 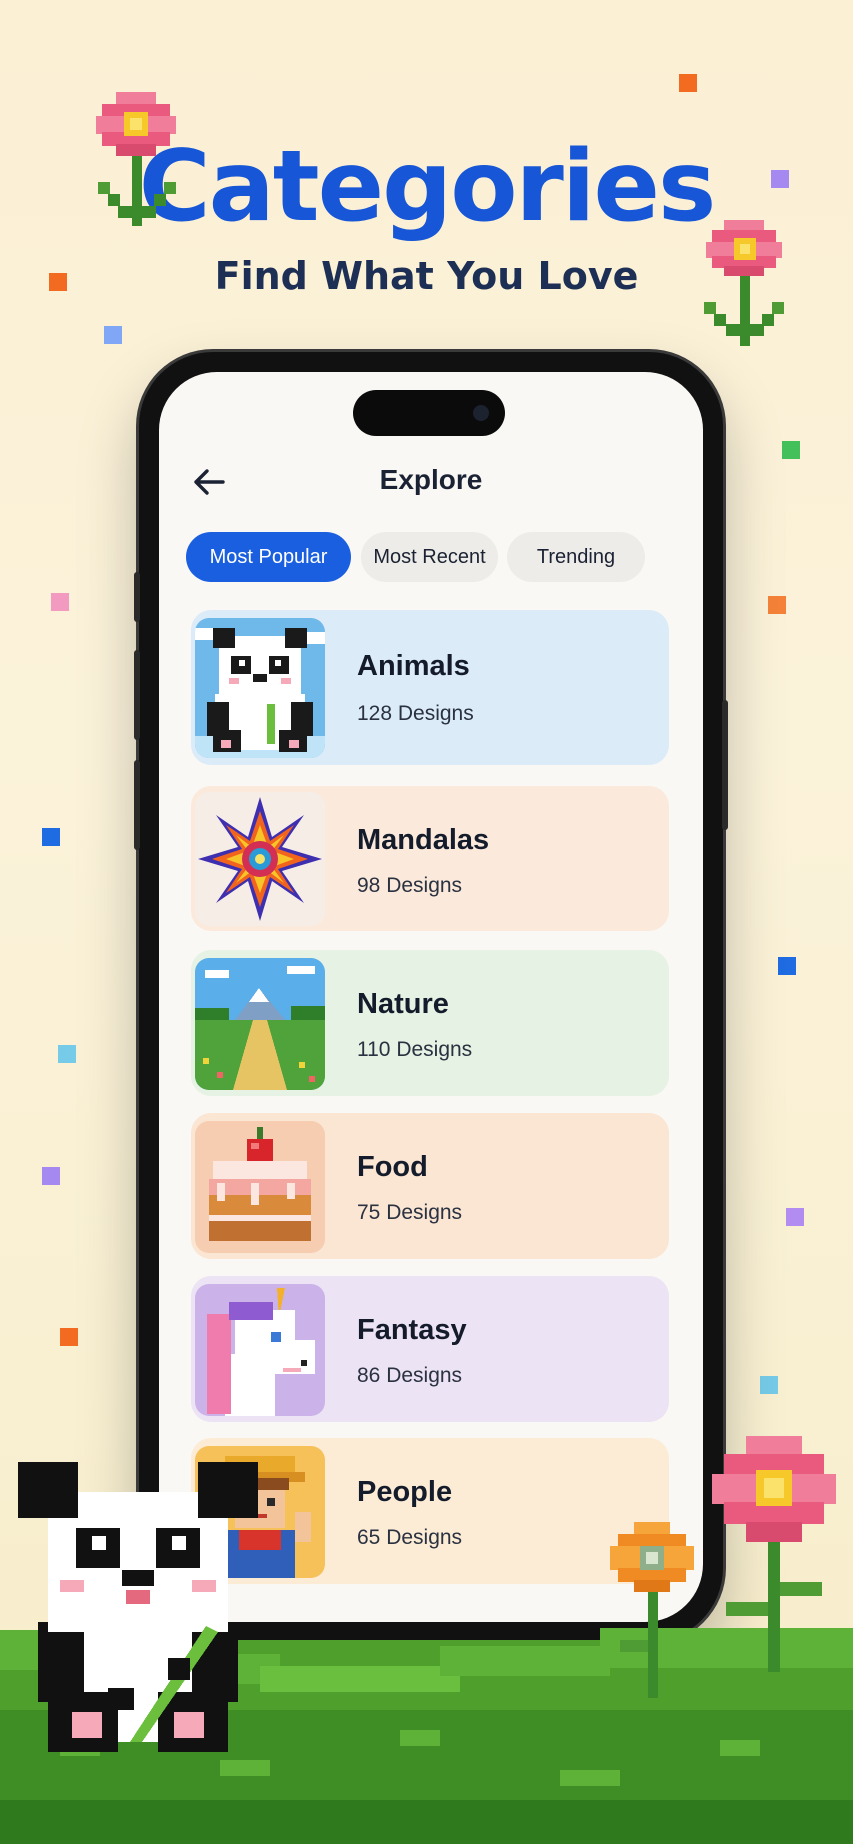 What do you see at coordinates (430, 1511) in the screenshot?
I see `category-card-people: People 65 Designs` at bounding box center [430, 1511].